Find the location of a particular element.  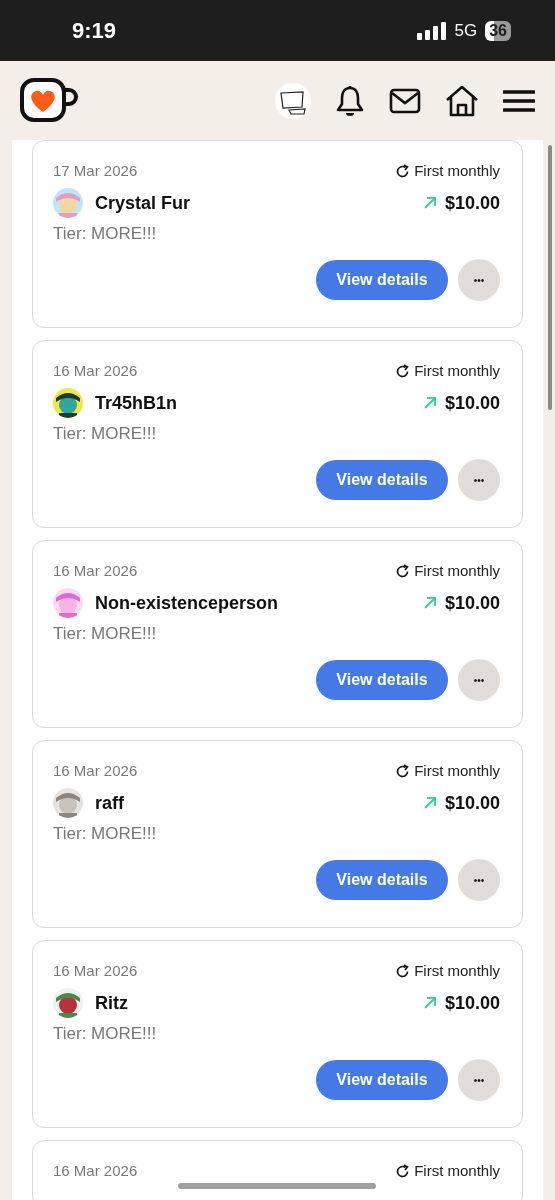

network-label: 5G is located at coordinates (466, 30).